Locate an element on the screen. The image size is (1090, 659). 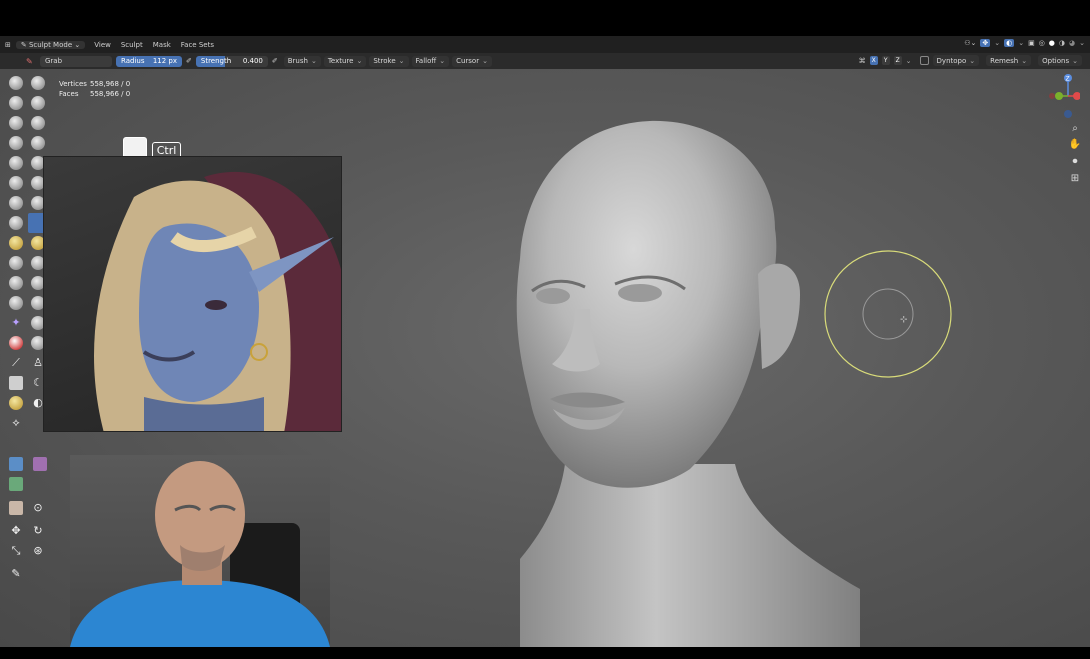
symmetry-y-button: Y is located at coordinates (885, 60).